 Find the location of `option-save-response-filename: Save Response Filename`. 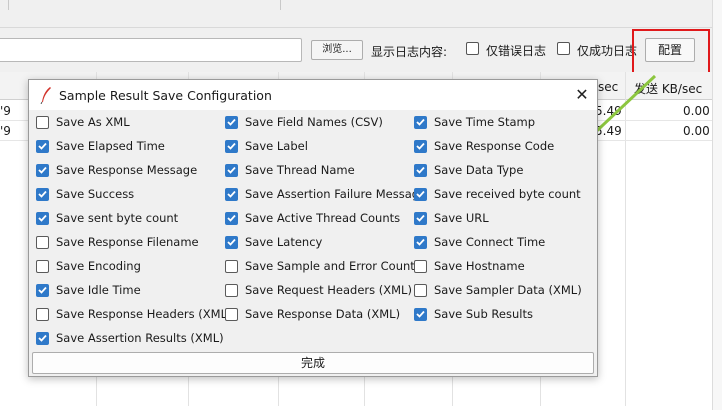

option-save-response-filename: Save Response Filename is located at coordinates (117, 242).